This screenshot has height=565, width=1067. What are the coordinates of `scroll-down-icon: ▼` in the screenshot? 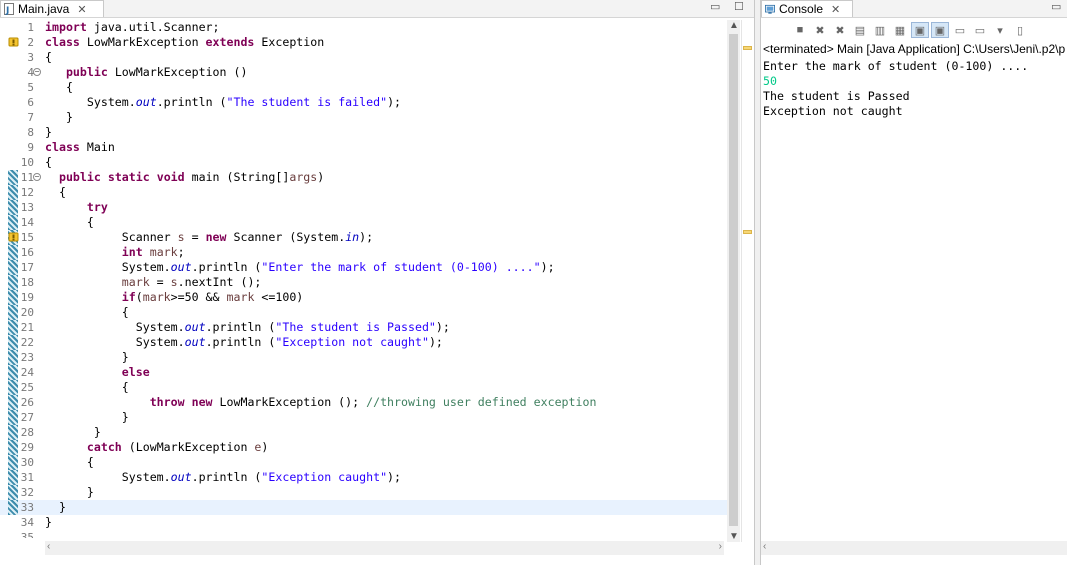 It's located at (734, 536).